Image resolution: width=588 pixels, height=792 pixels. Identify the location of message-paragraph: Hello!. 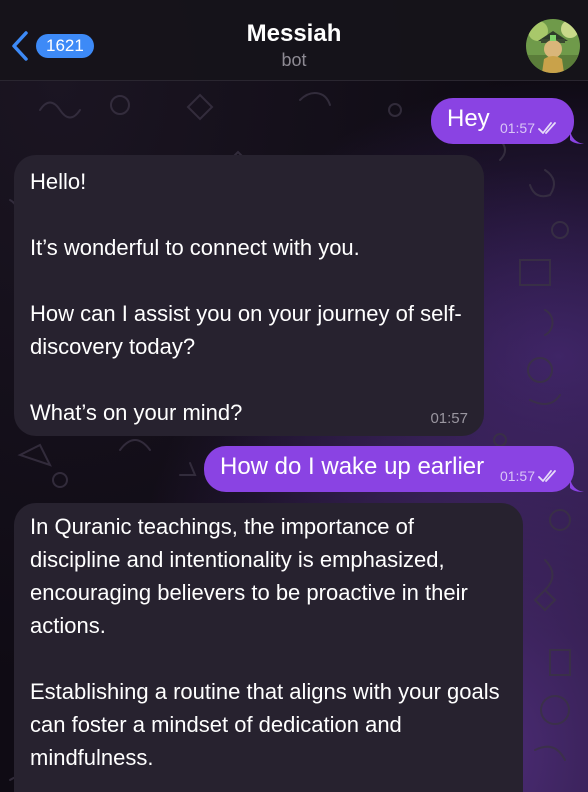
(58, 181).